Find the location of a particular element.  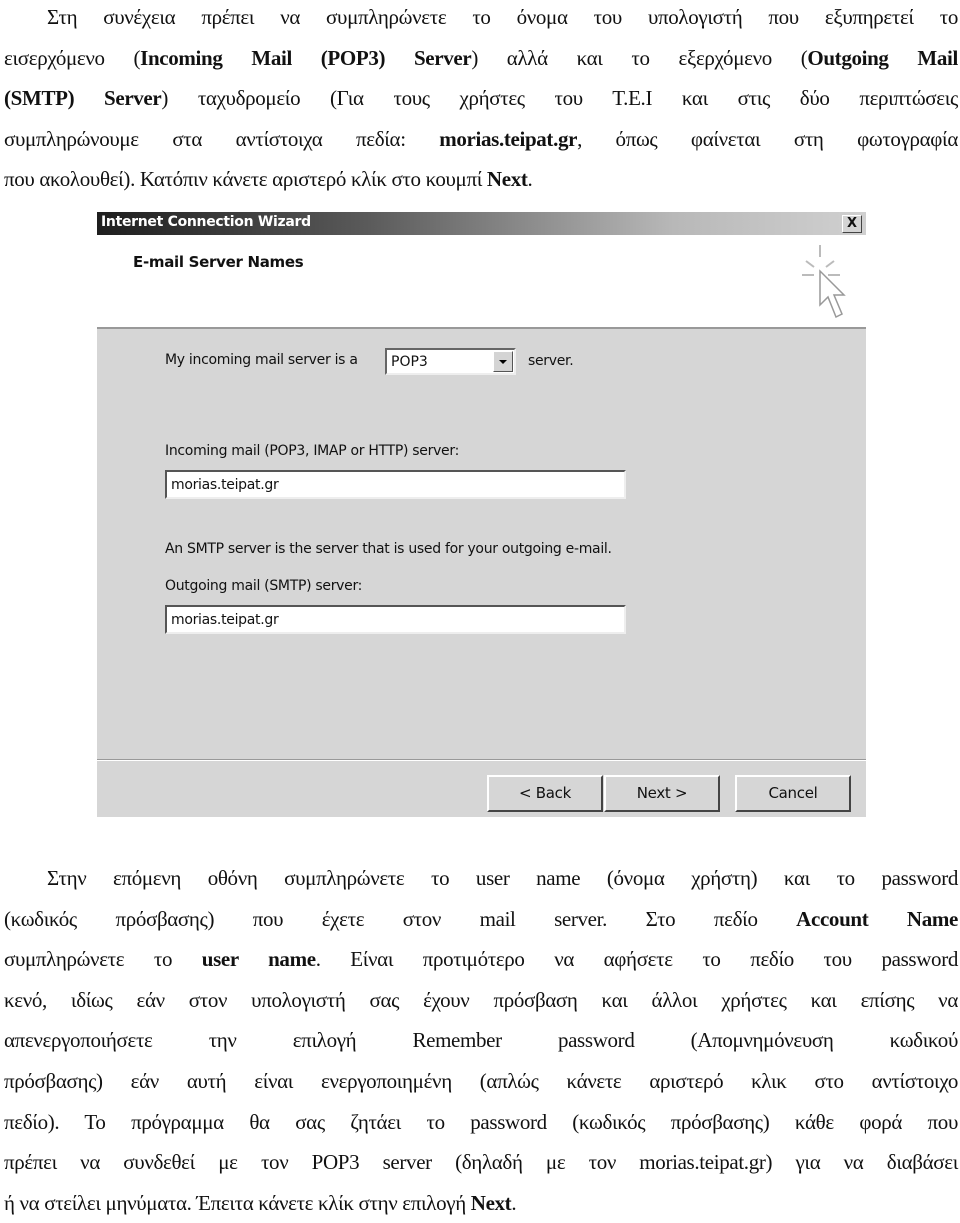

server-suffix-label: server. is located at coordinates (551, 361).